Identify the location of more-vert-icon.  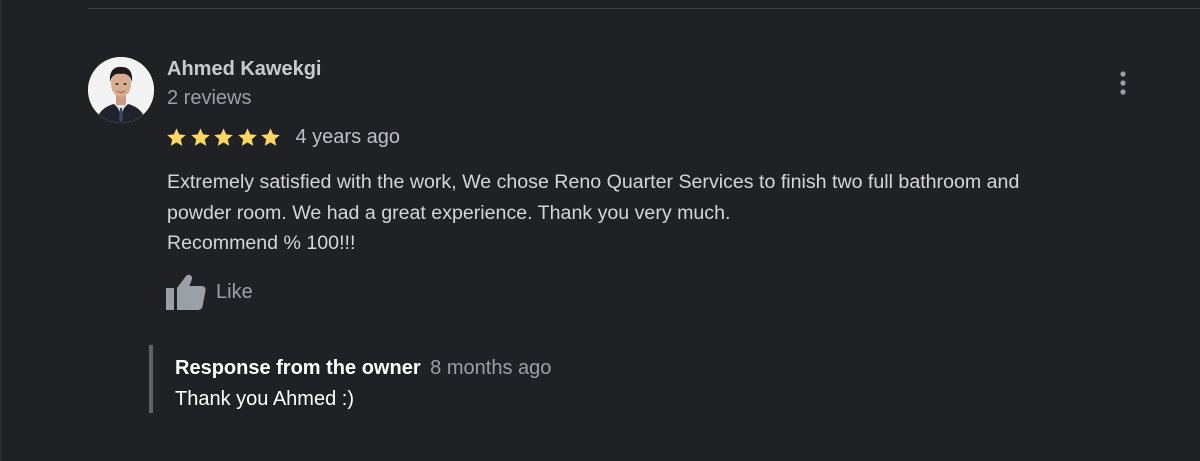
(1123, 83).